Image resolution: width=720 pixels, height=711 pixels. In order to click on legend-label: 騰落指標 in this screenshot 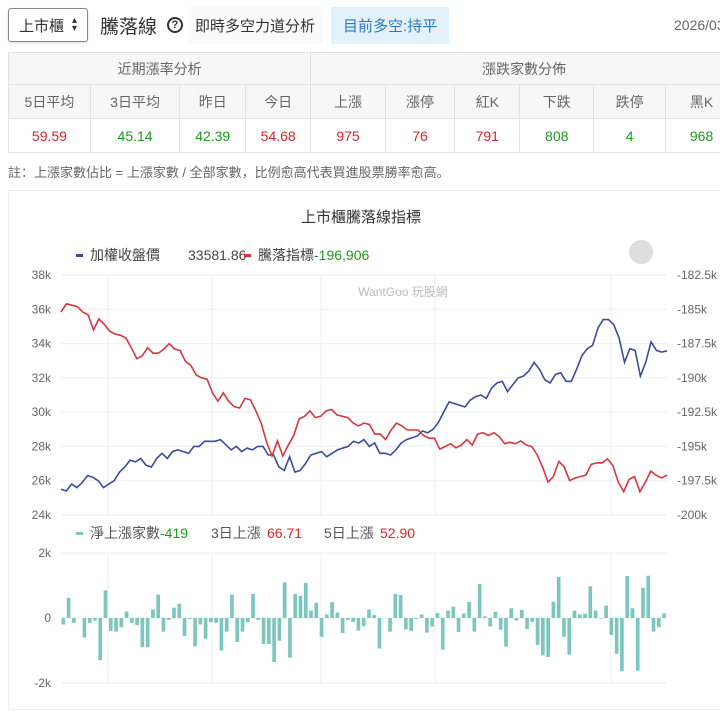, I will do `click(286, 255)`.